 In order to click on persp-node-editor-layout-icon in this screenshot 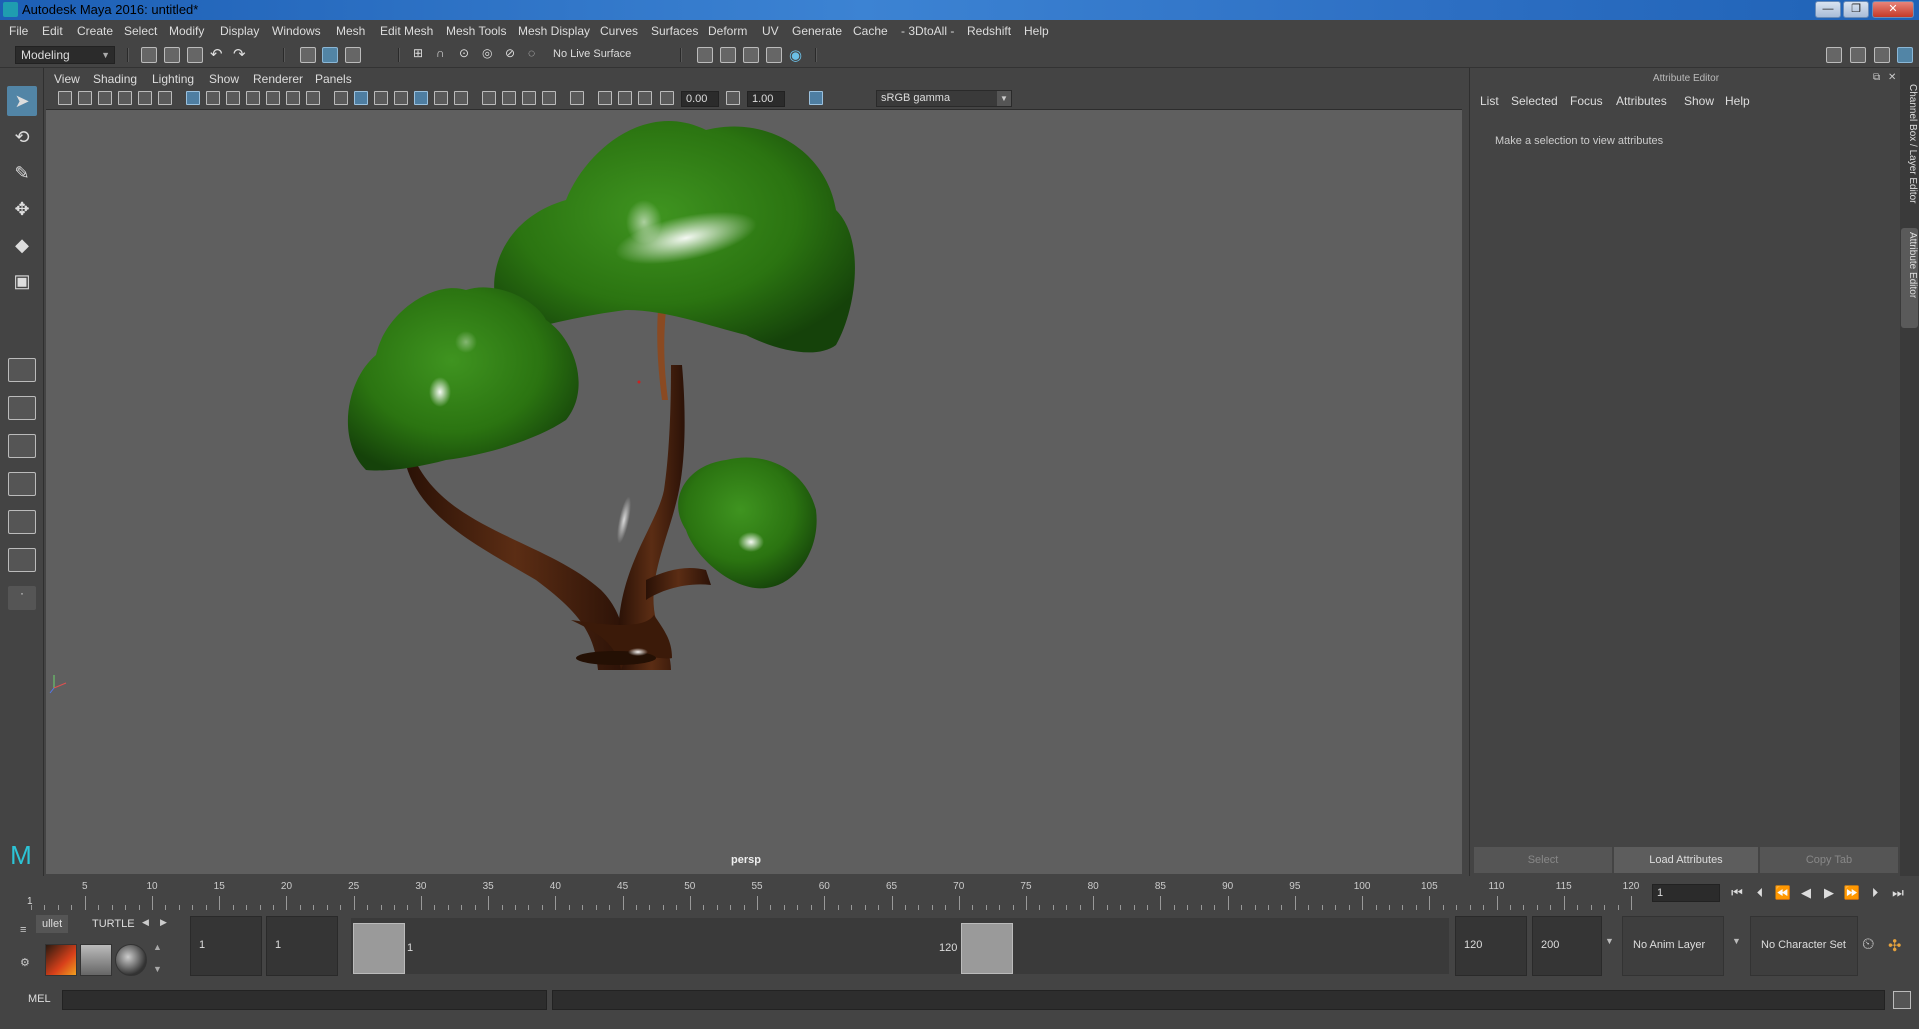, I will do `click(22, 522)`.